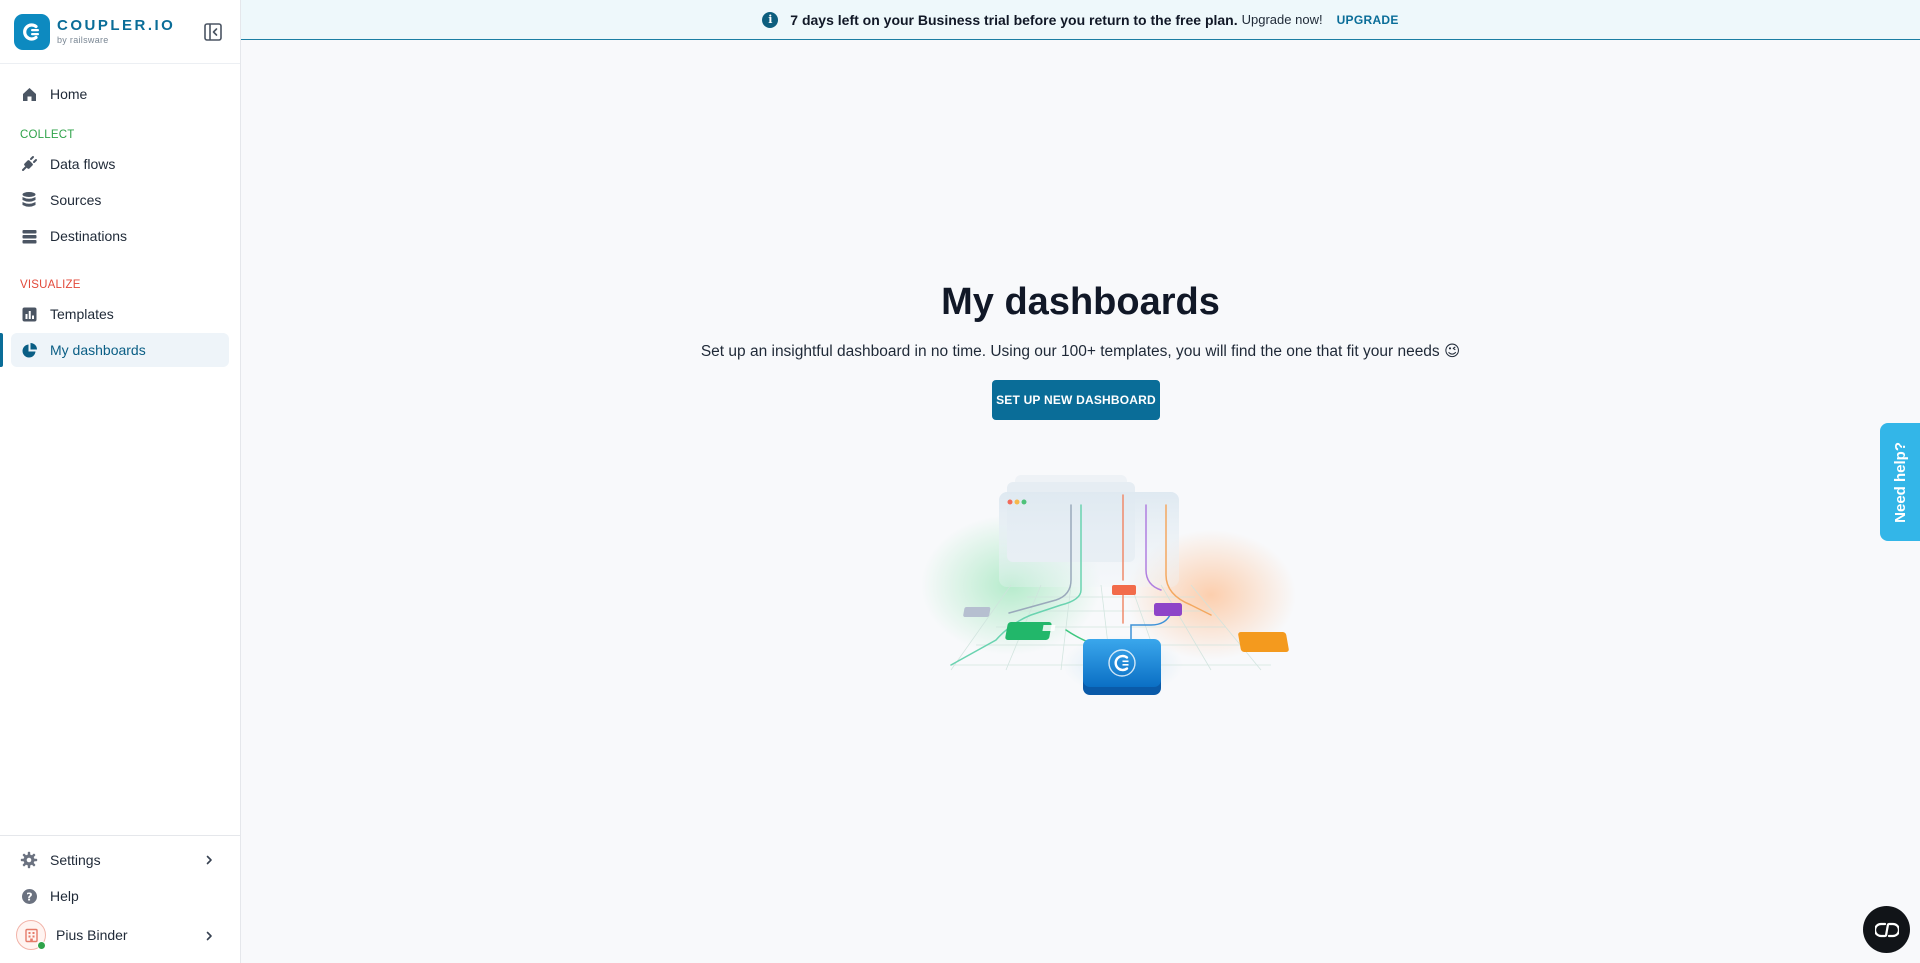 This screenshot has width=1920, height=963. I want to click on user-name: Pius Binder, so click(92, 935).